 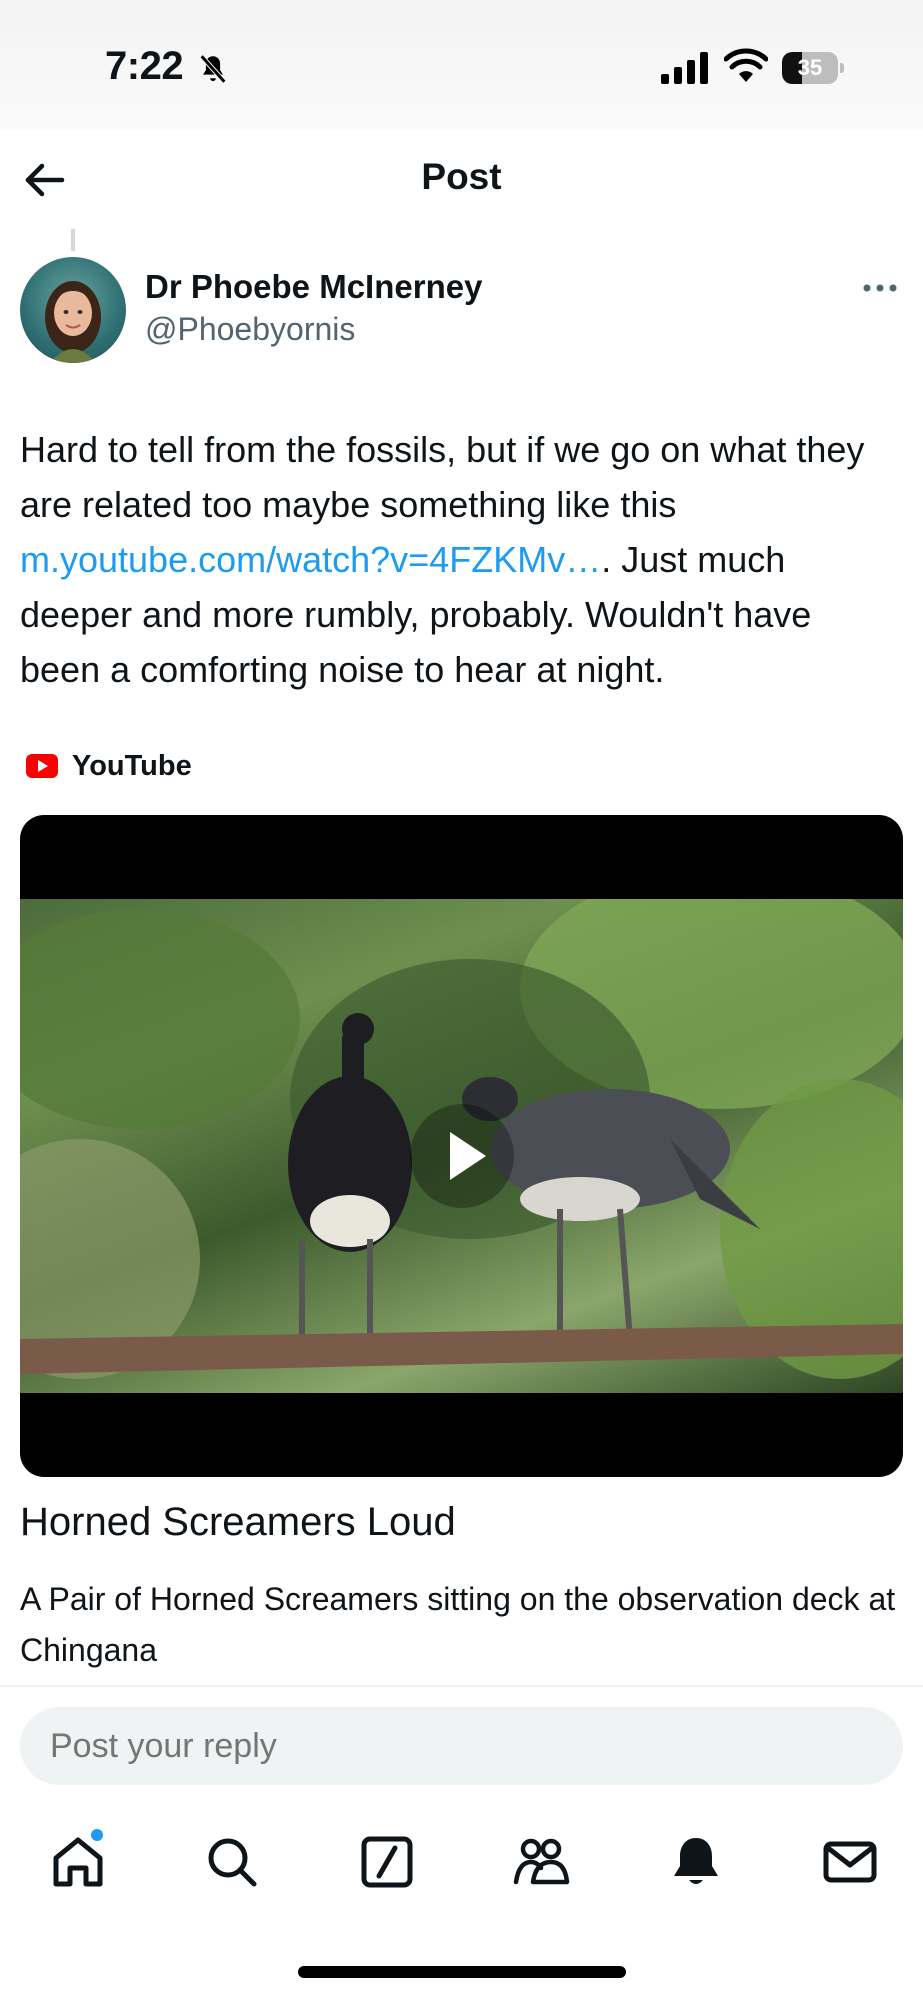 I want to click on reply-input, so click(x=460, y=1746).